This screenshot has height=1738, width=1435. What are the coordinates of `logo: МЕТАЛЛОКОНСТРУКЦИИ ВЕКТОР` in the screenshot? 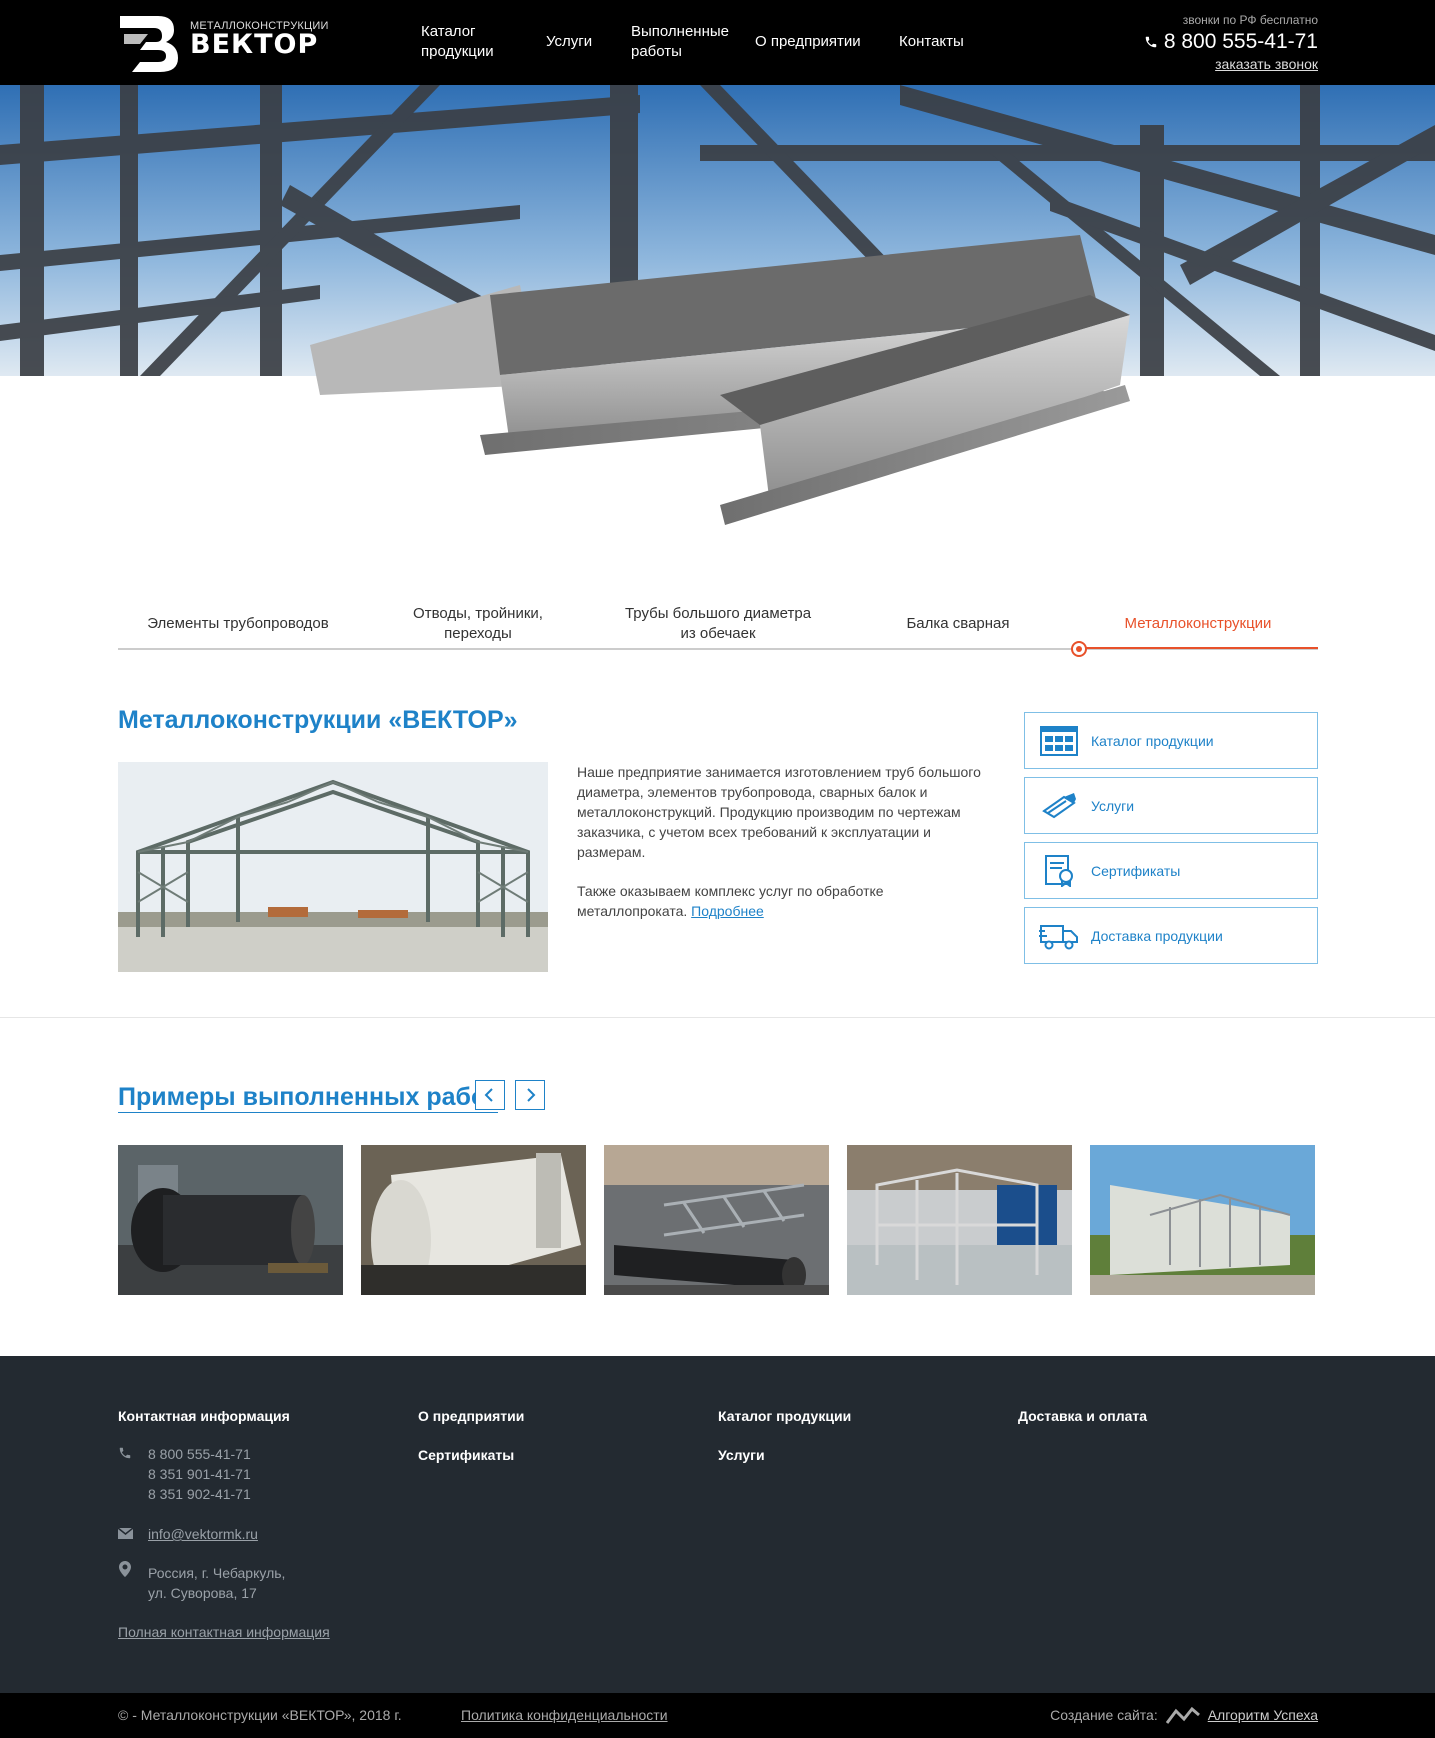 It's located at (223, 43).